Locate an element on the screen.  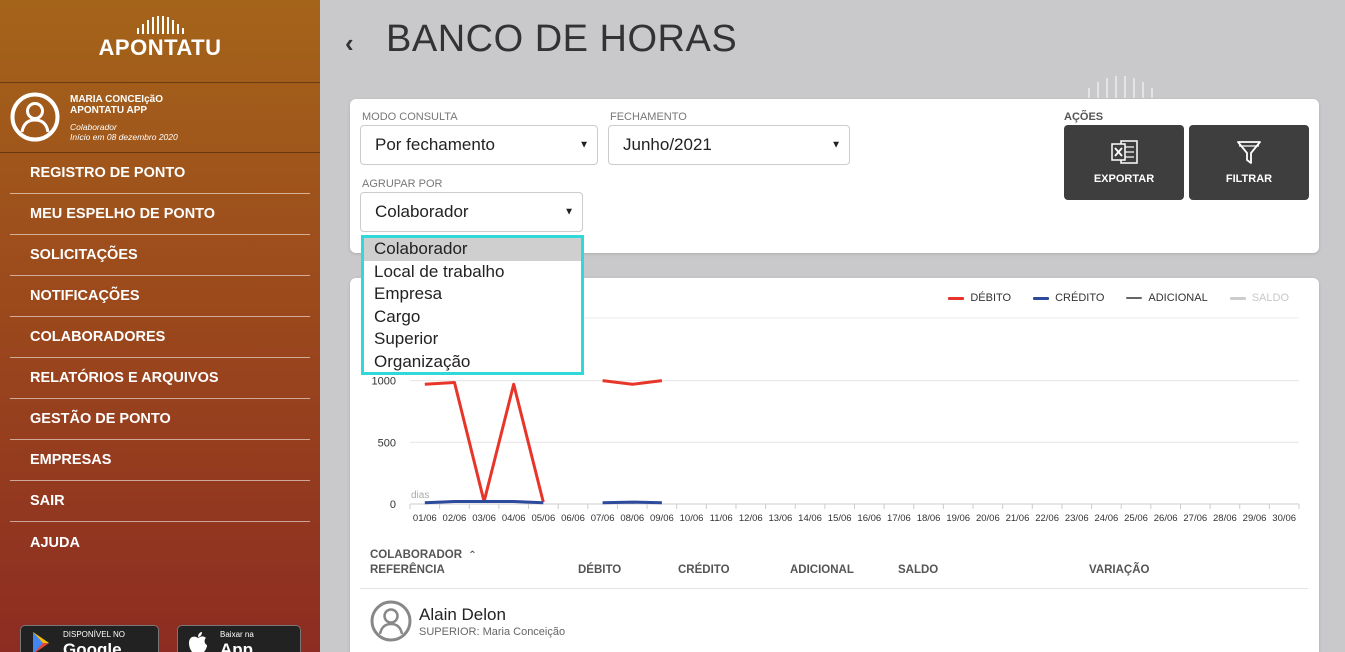
ytick-label: 500 is located at coordinates (387, 443).